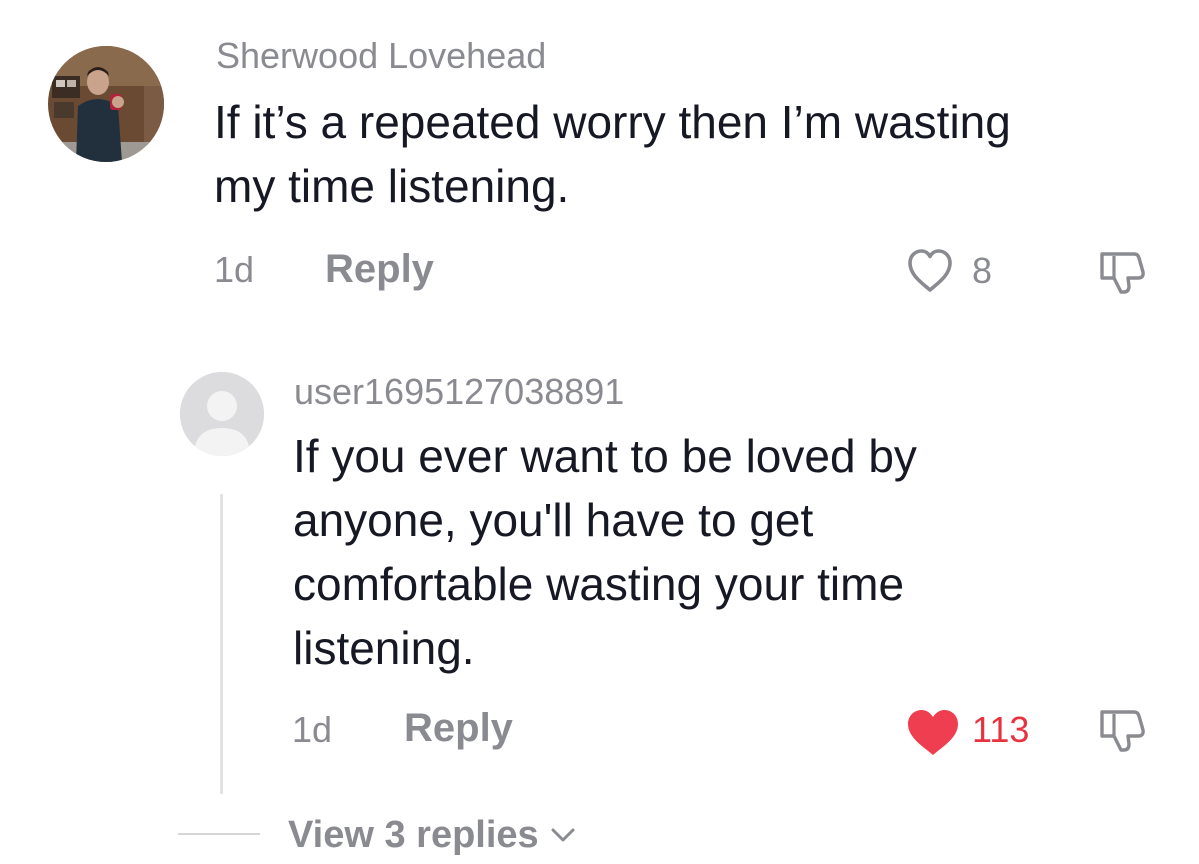 Image resolution: width=1199 pixels, height=864 pixels. I want to click on comment-text-line: If you ever want to be loved by, so click(605, 456).